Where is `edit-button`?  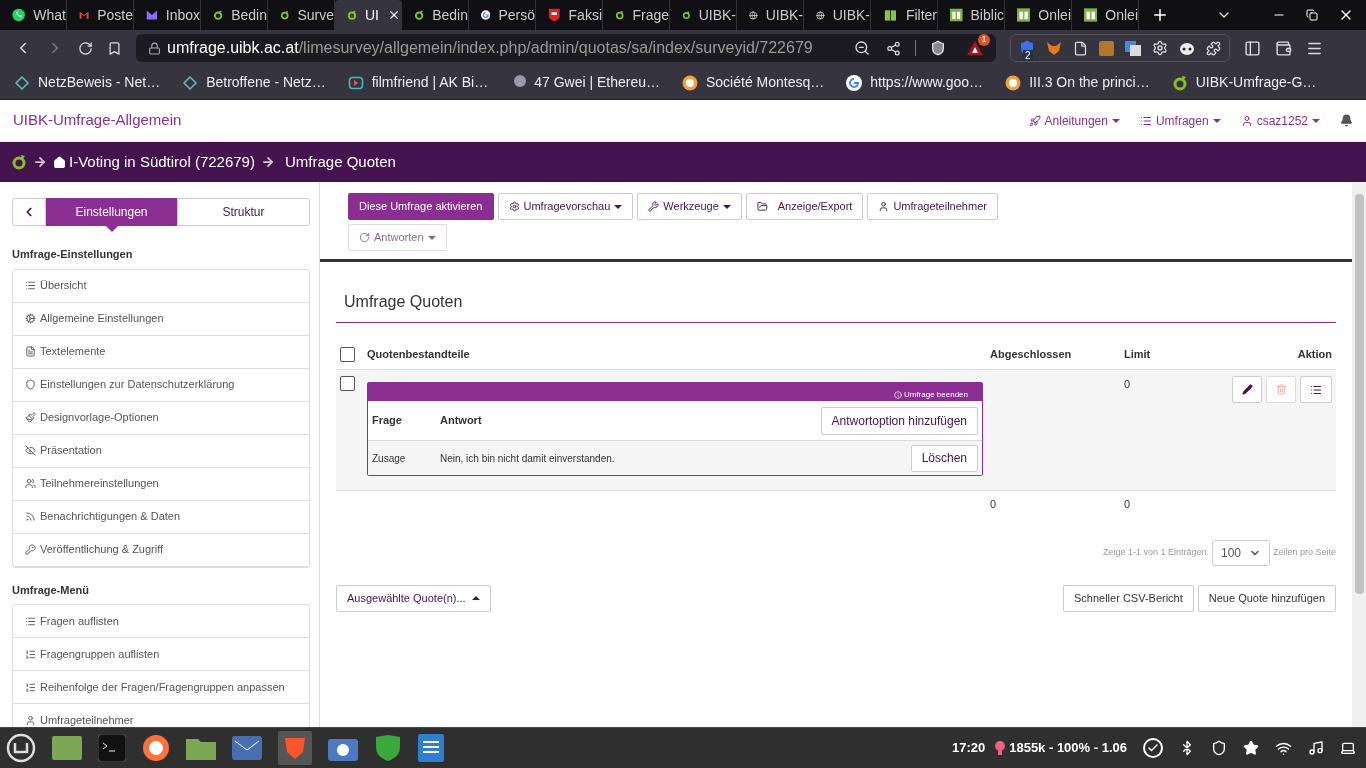
edit-button is located at coordinates (1247, 389).